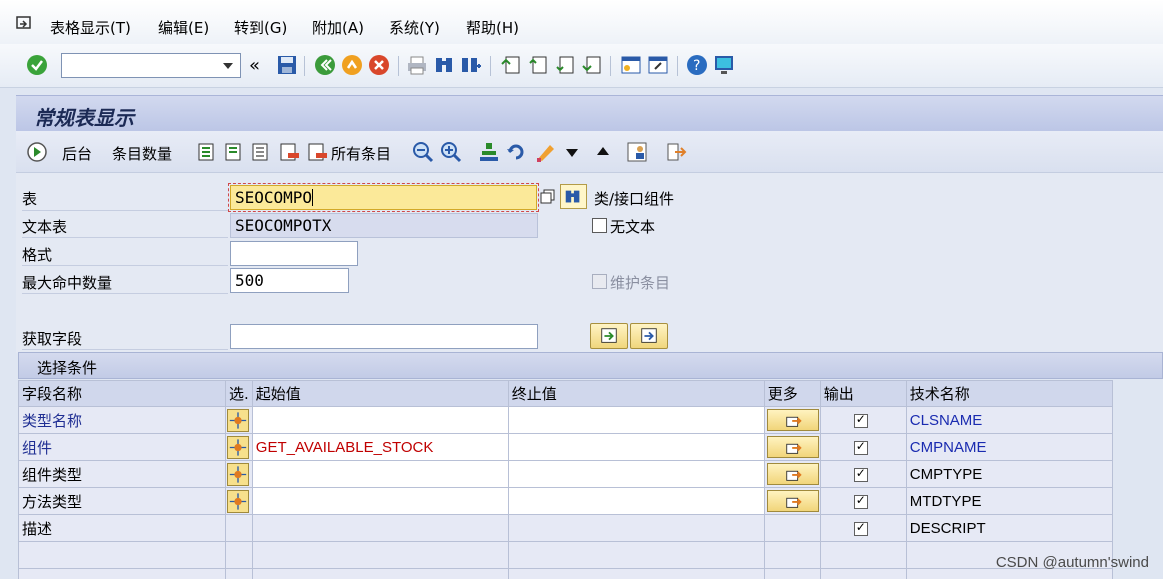  Describe the element at coordinates (142, 153) in the screenshot. I see `number-of-entries-button: 条目数量` at that location.